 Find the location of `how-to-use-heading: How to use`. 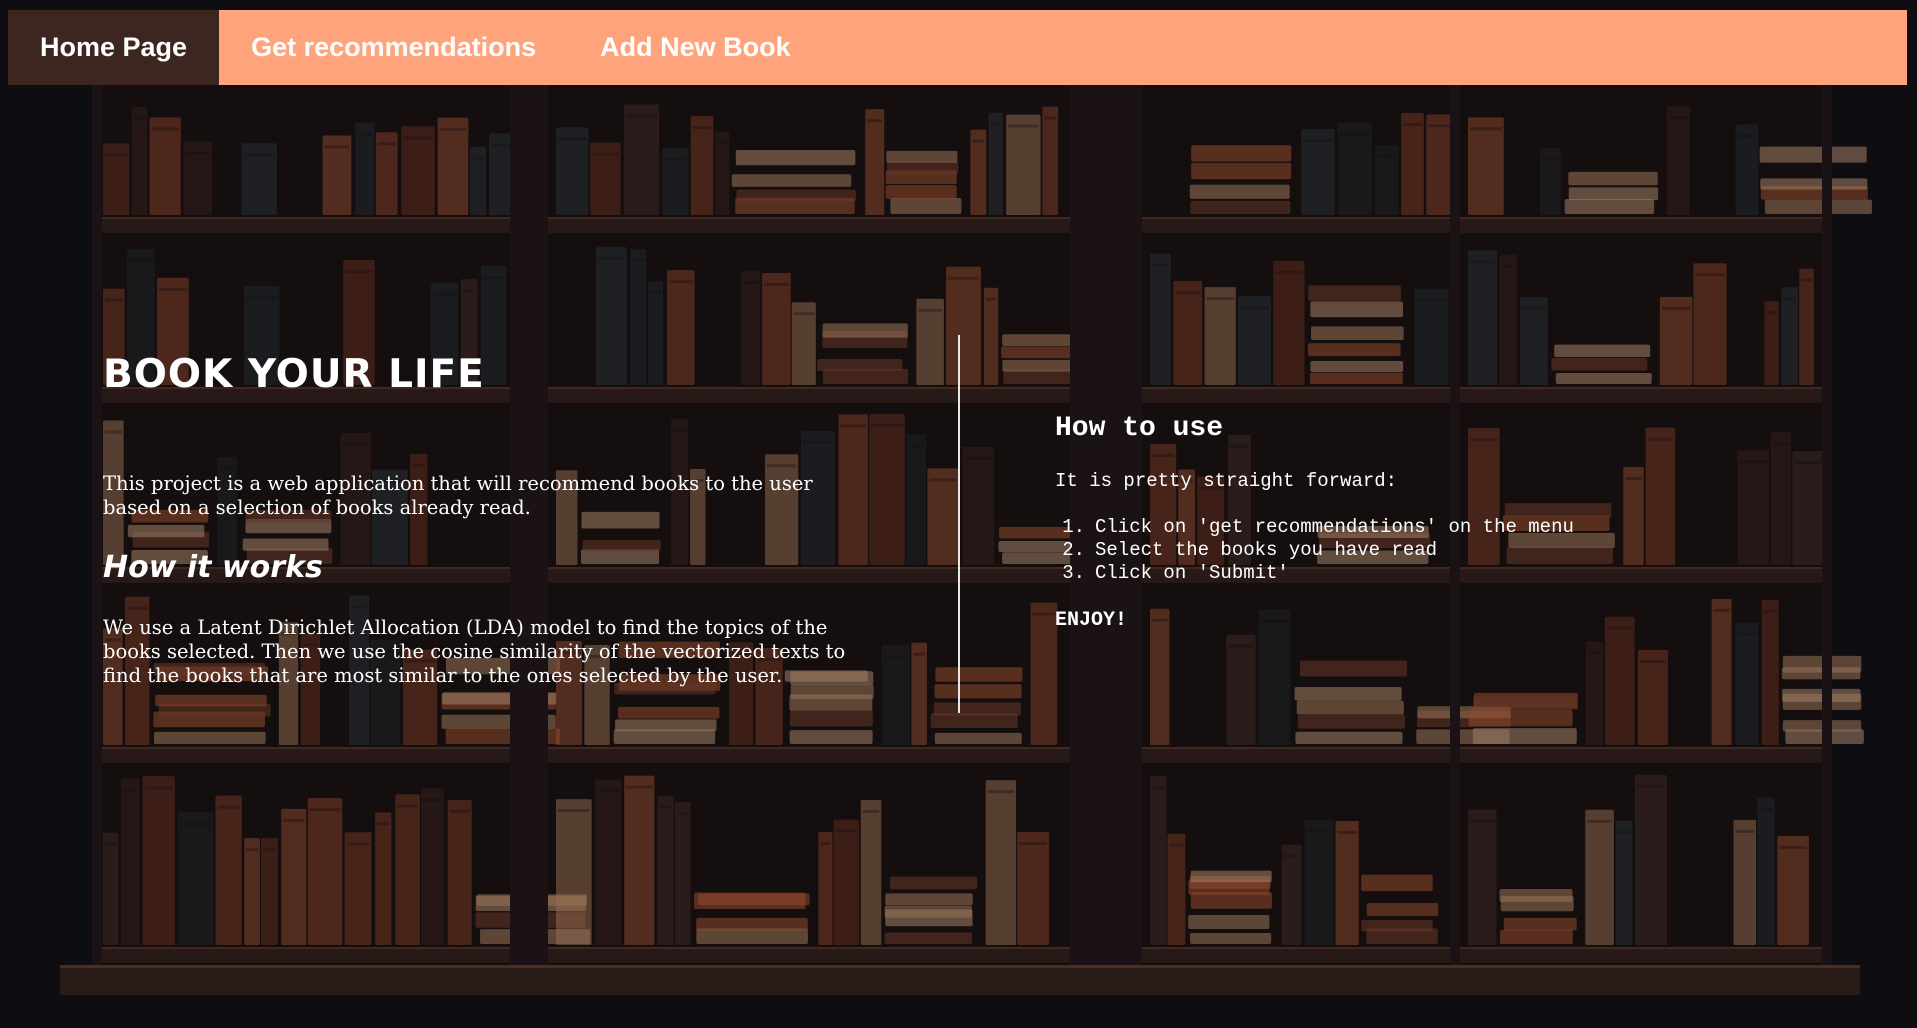

how-to-use-heading: How to use is located at coordinates (1139, 428).